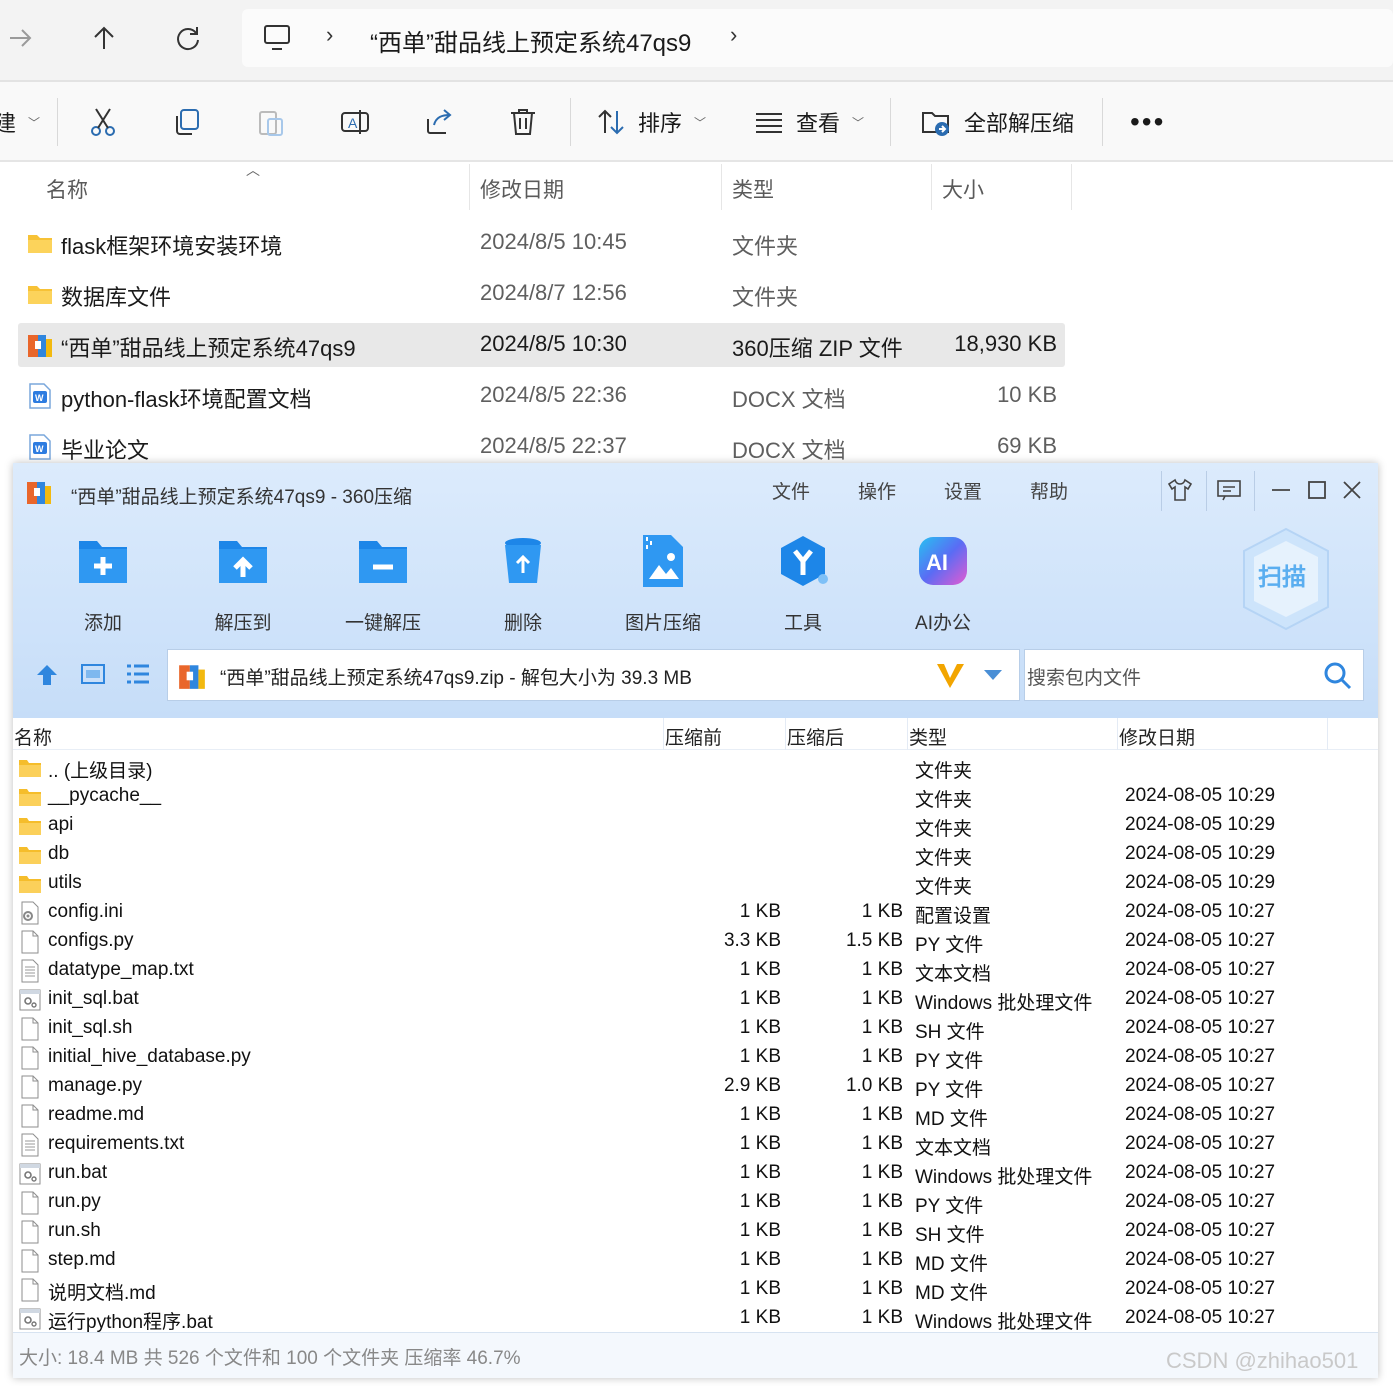 The height and width of the screenshot is (1386, 1393). Describe the element at coordinates (817, 38) in the screenshot. I see `address-bar: › “西单”甜品线上预定系统47qs9 ›` at that location.